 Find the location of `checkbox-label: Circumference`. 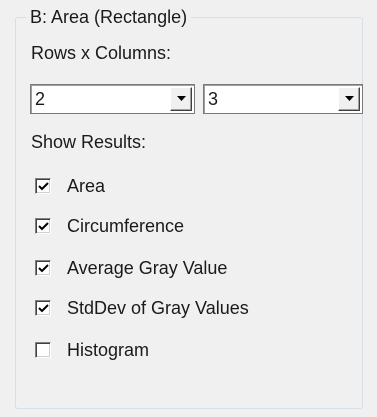

checkbox-label: Circumference is located at coordinates (126, 226).